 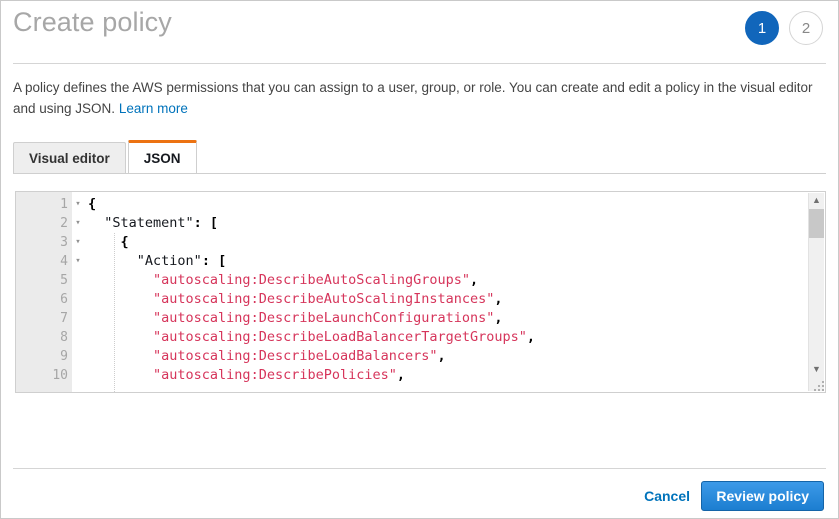 I want to click on scrollbar-thumb, so click(x=816, y=223).